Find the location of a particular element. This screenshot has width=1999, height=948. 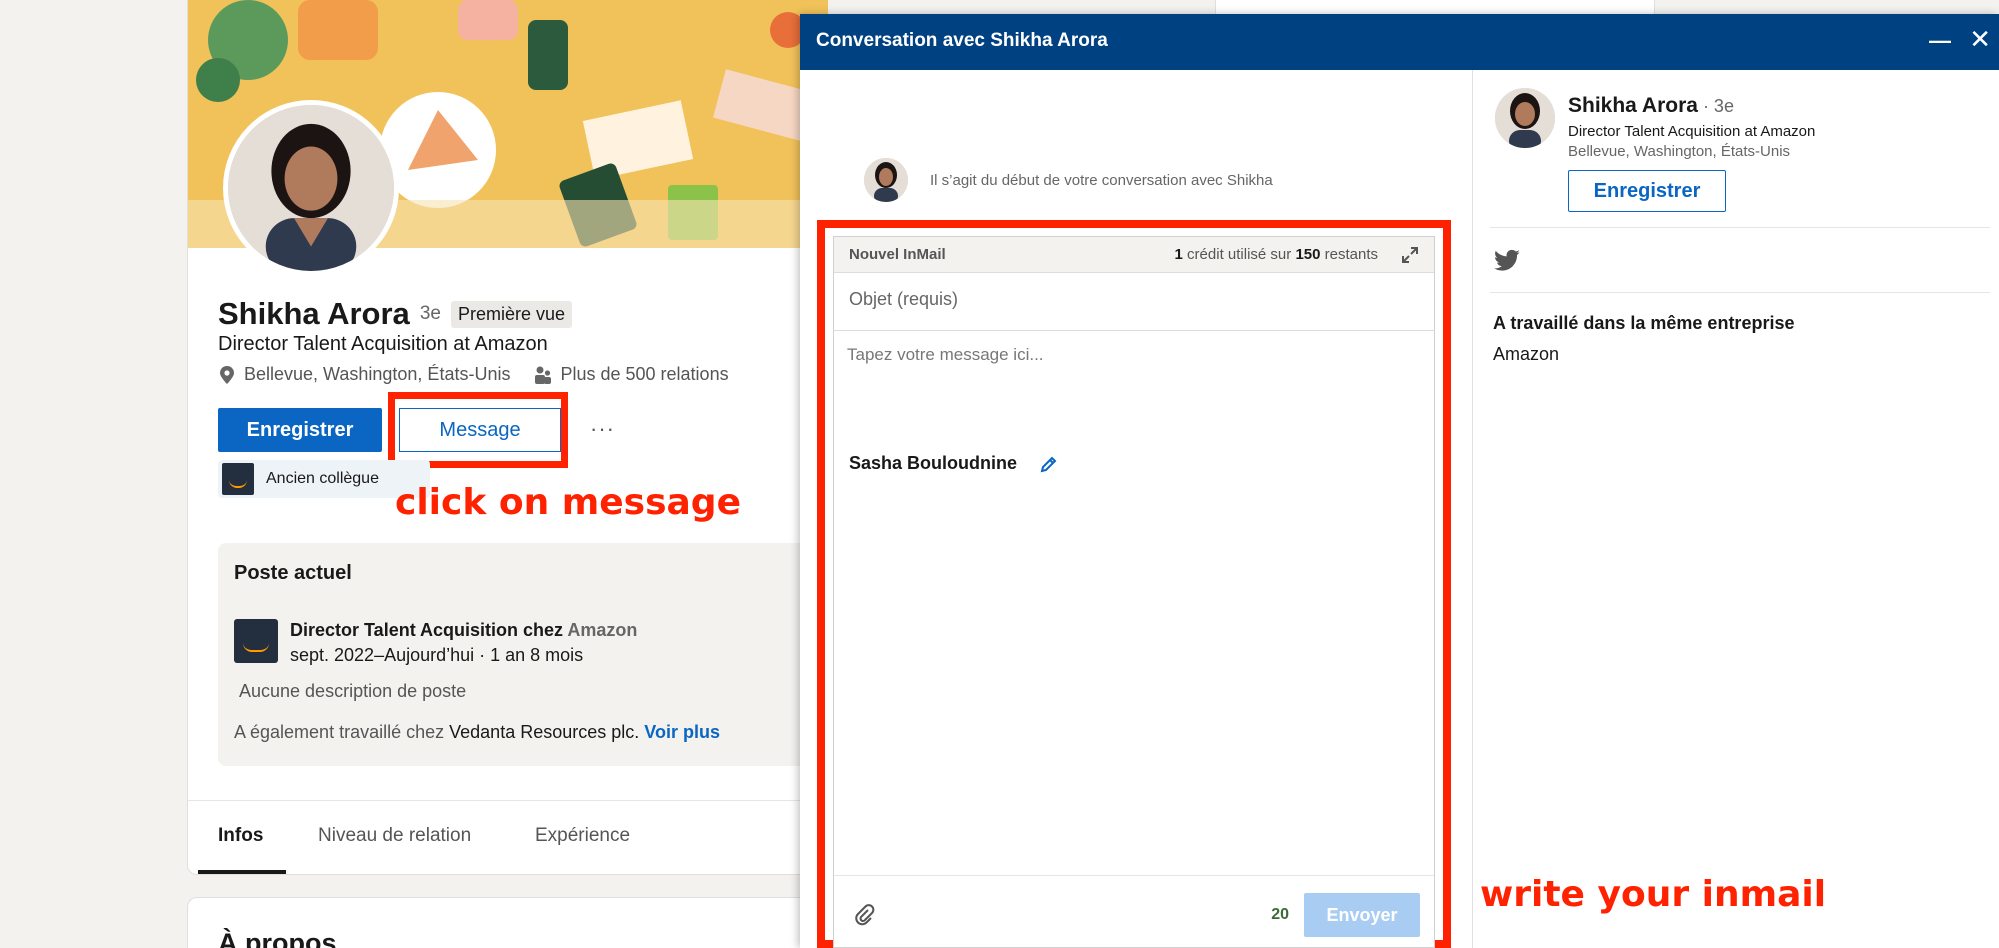

see-more-link: Voir plus is located at coordinates (682, 732).